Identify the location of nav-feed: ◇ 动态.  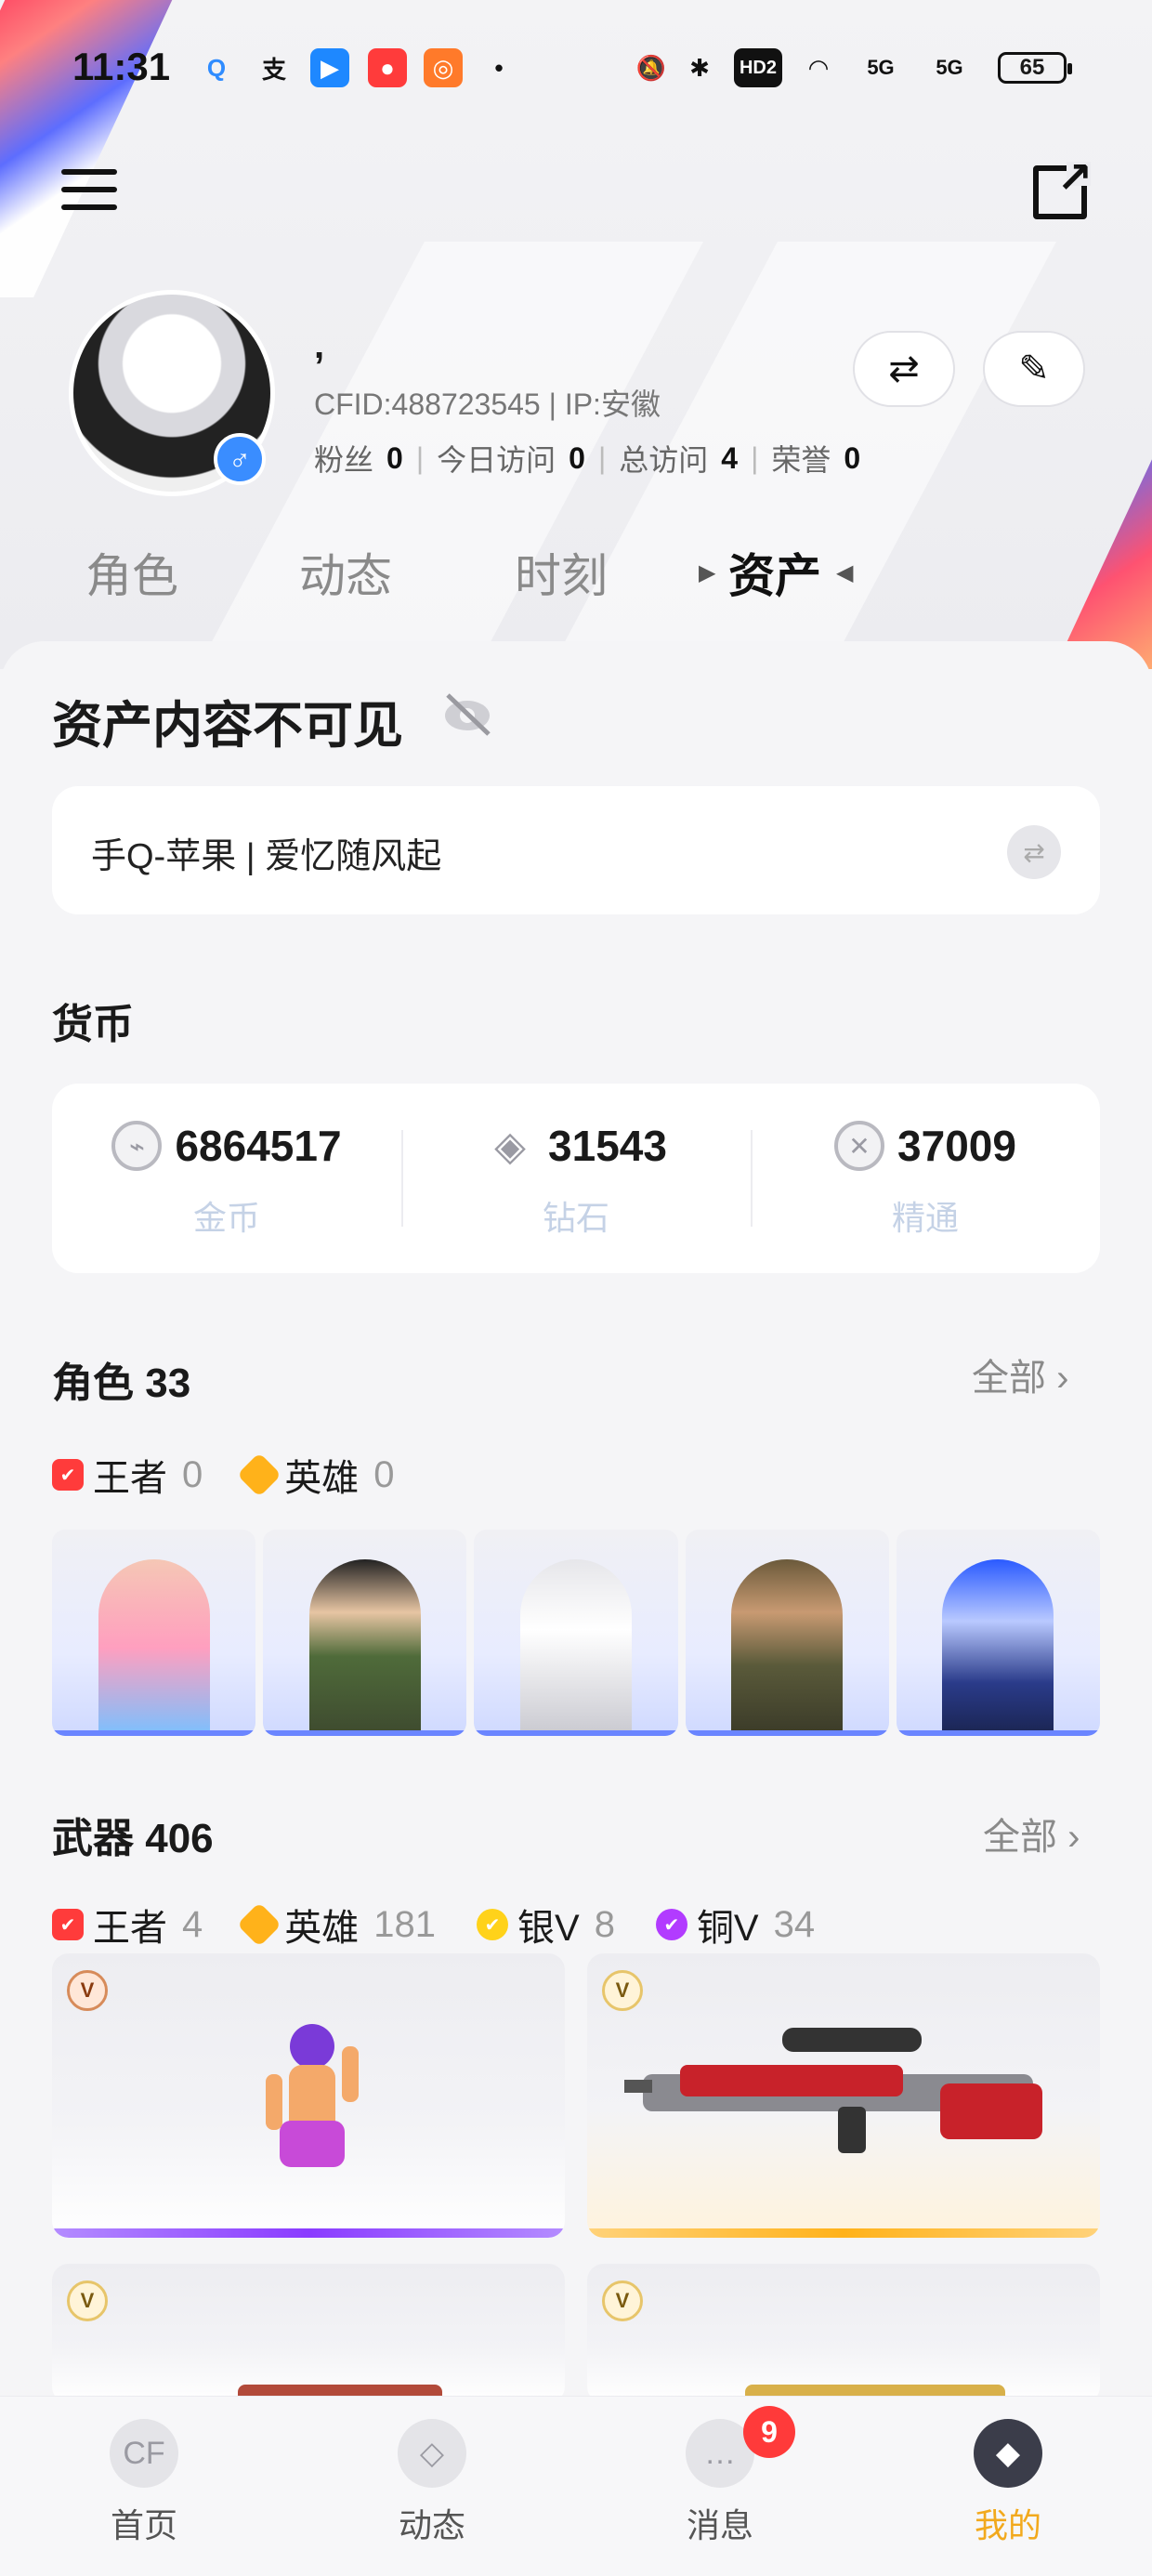
(432, 2486).